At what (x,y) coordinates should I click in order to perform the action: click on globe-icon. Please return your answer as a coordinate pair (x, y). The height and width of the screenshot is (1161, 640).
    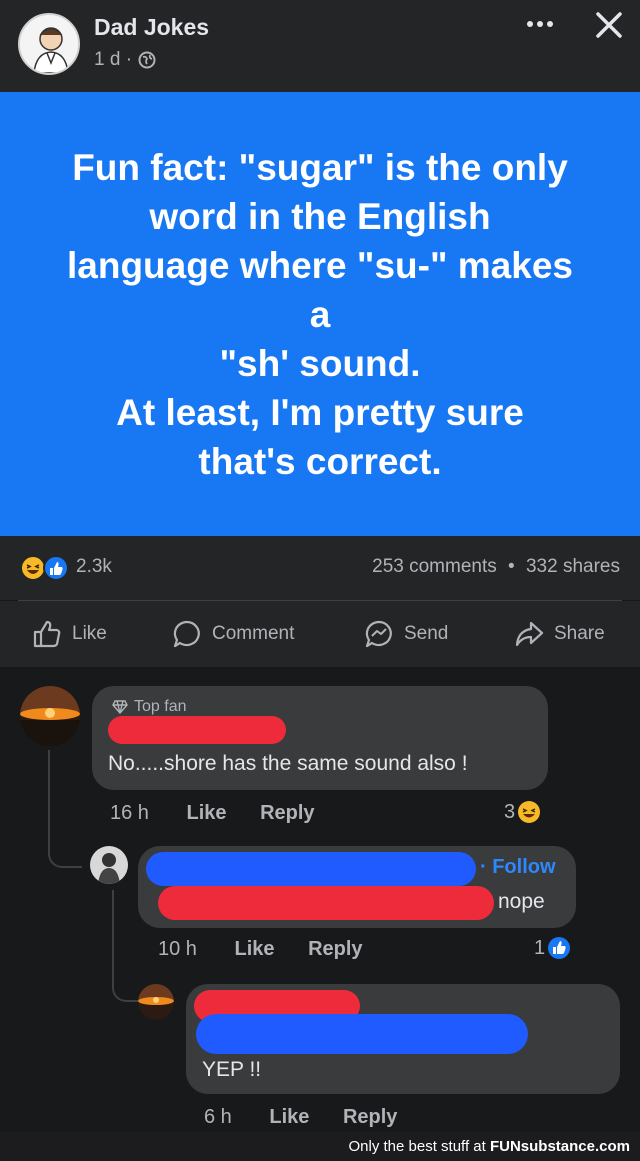
    Looking at the image, I should click on (147, 60).